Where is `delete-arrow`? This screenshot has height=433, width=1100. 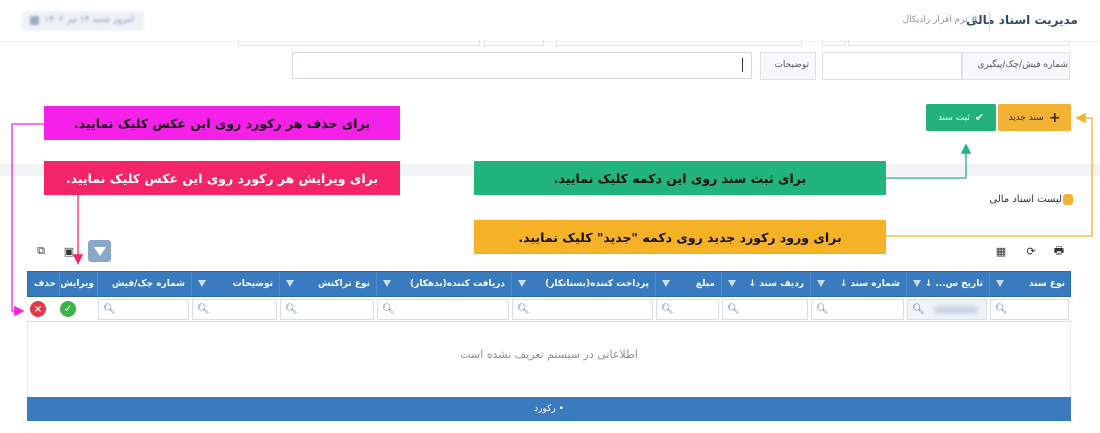 delete-arrow is located at coordinates (27, 220).